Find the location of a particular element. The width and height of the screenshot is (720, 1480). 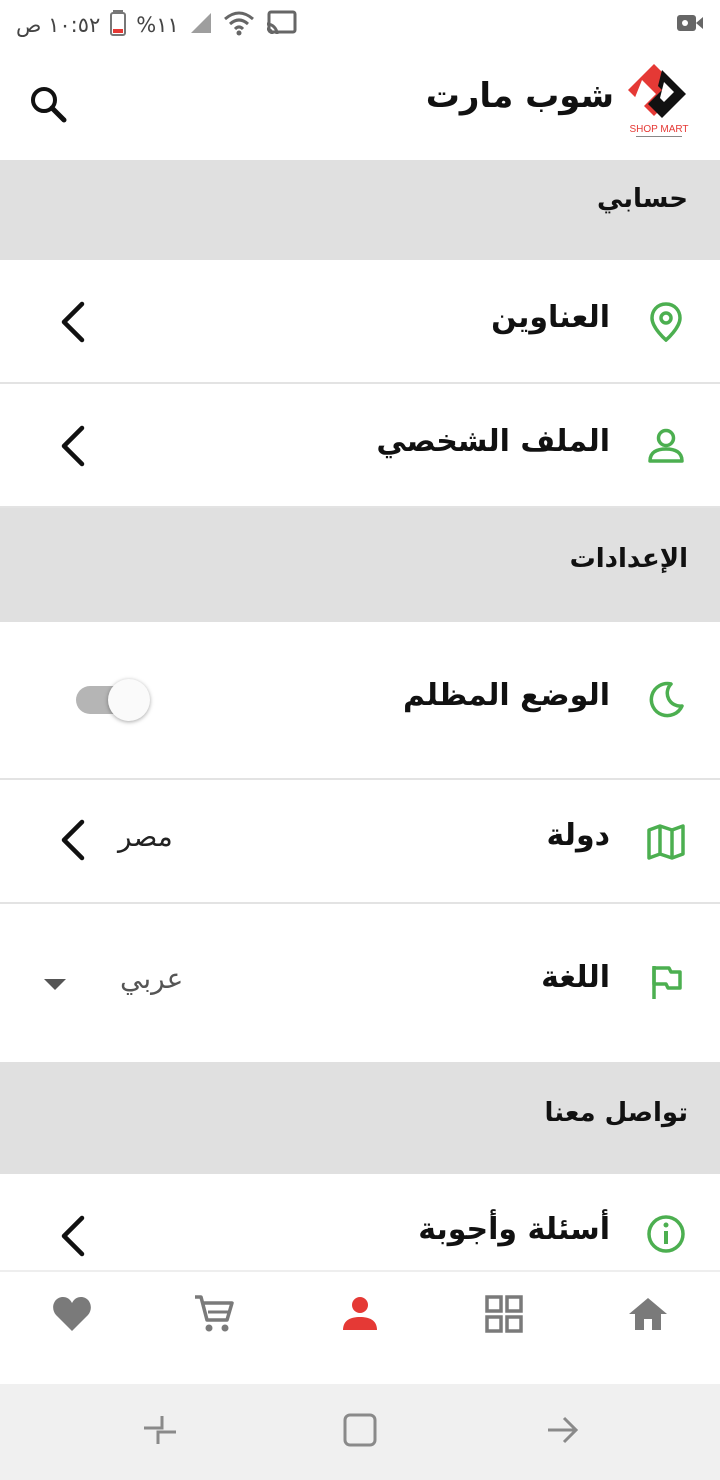

wifi-icon is located at coordinates (239, 25).